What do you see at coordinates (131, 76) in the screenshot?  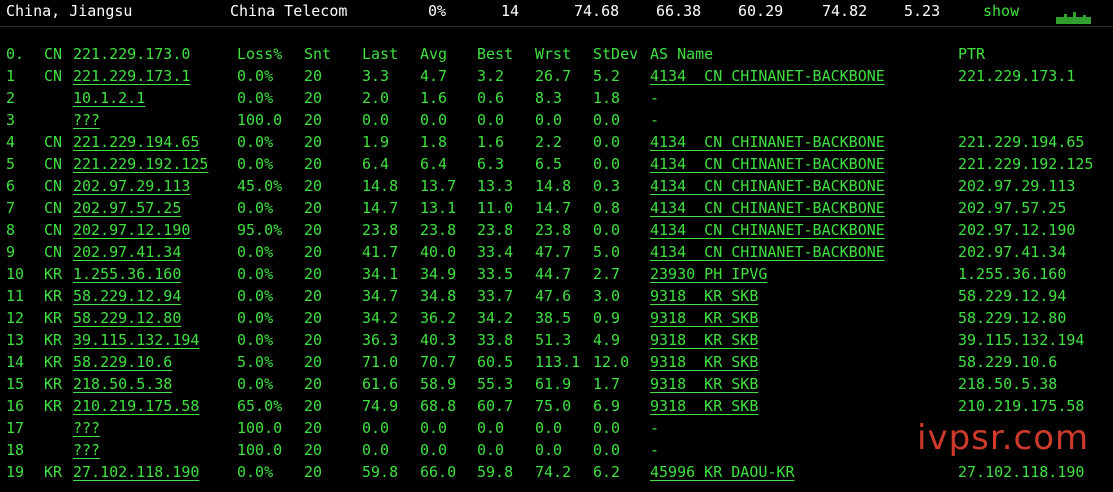 I see `host-link: 221.229.173.1` at bounding box center [131, 76].